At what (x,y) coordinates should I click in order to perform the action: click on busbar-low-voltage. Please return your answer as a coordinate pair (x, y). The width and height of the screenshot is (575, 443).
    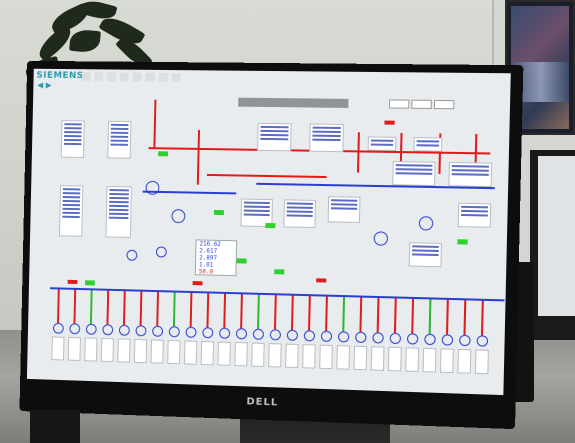
    Looking at the image, I should click on (277, 294).